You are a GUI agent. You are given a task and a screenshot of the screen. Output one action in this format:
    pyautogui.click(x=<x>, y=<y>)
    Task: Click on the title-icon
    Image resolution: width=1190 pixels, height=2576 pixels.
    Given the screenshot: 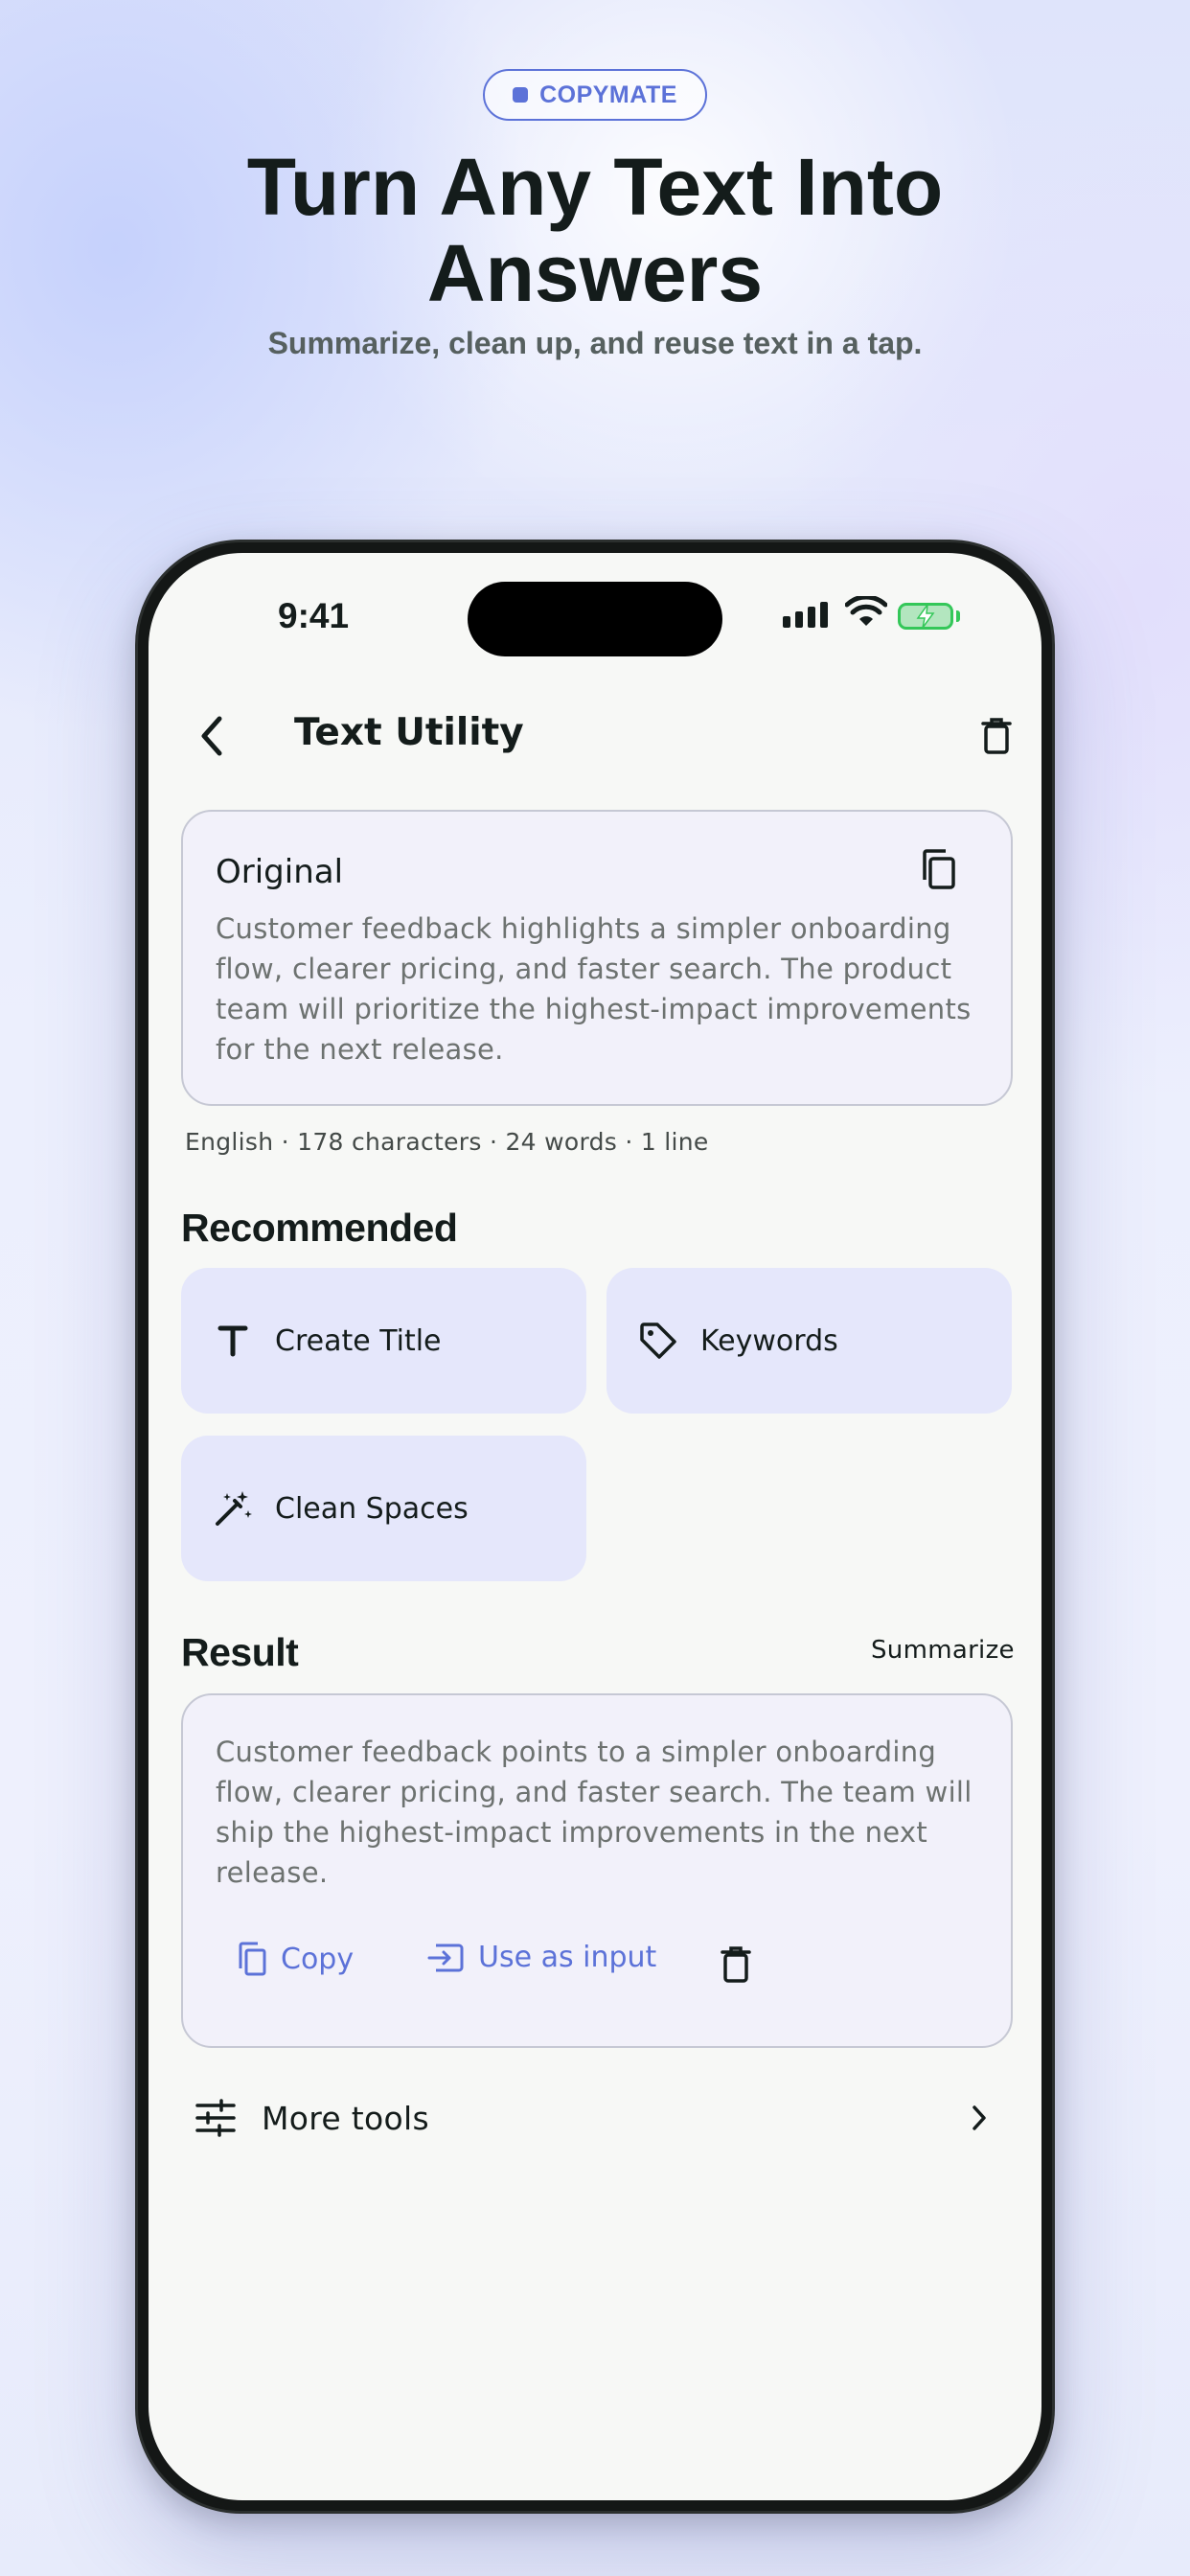 What is the action you would take?
    pyautogui.click(x=233, y=1341)
    